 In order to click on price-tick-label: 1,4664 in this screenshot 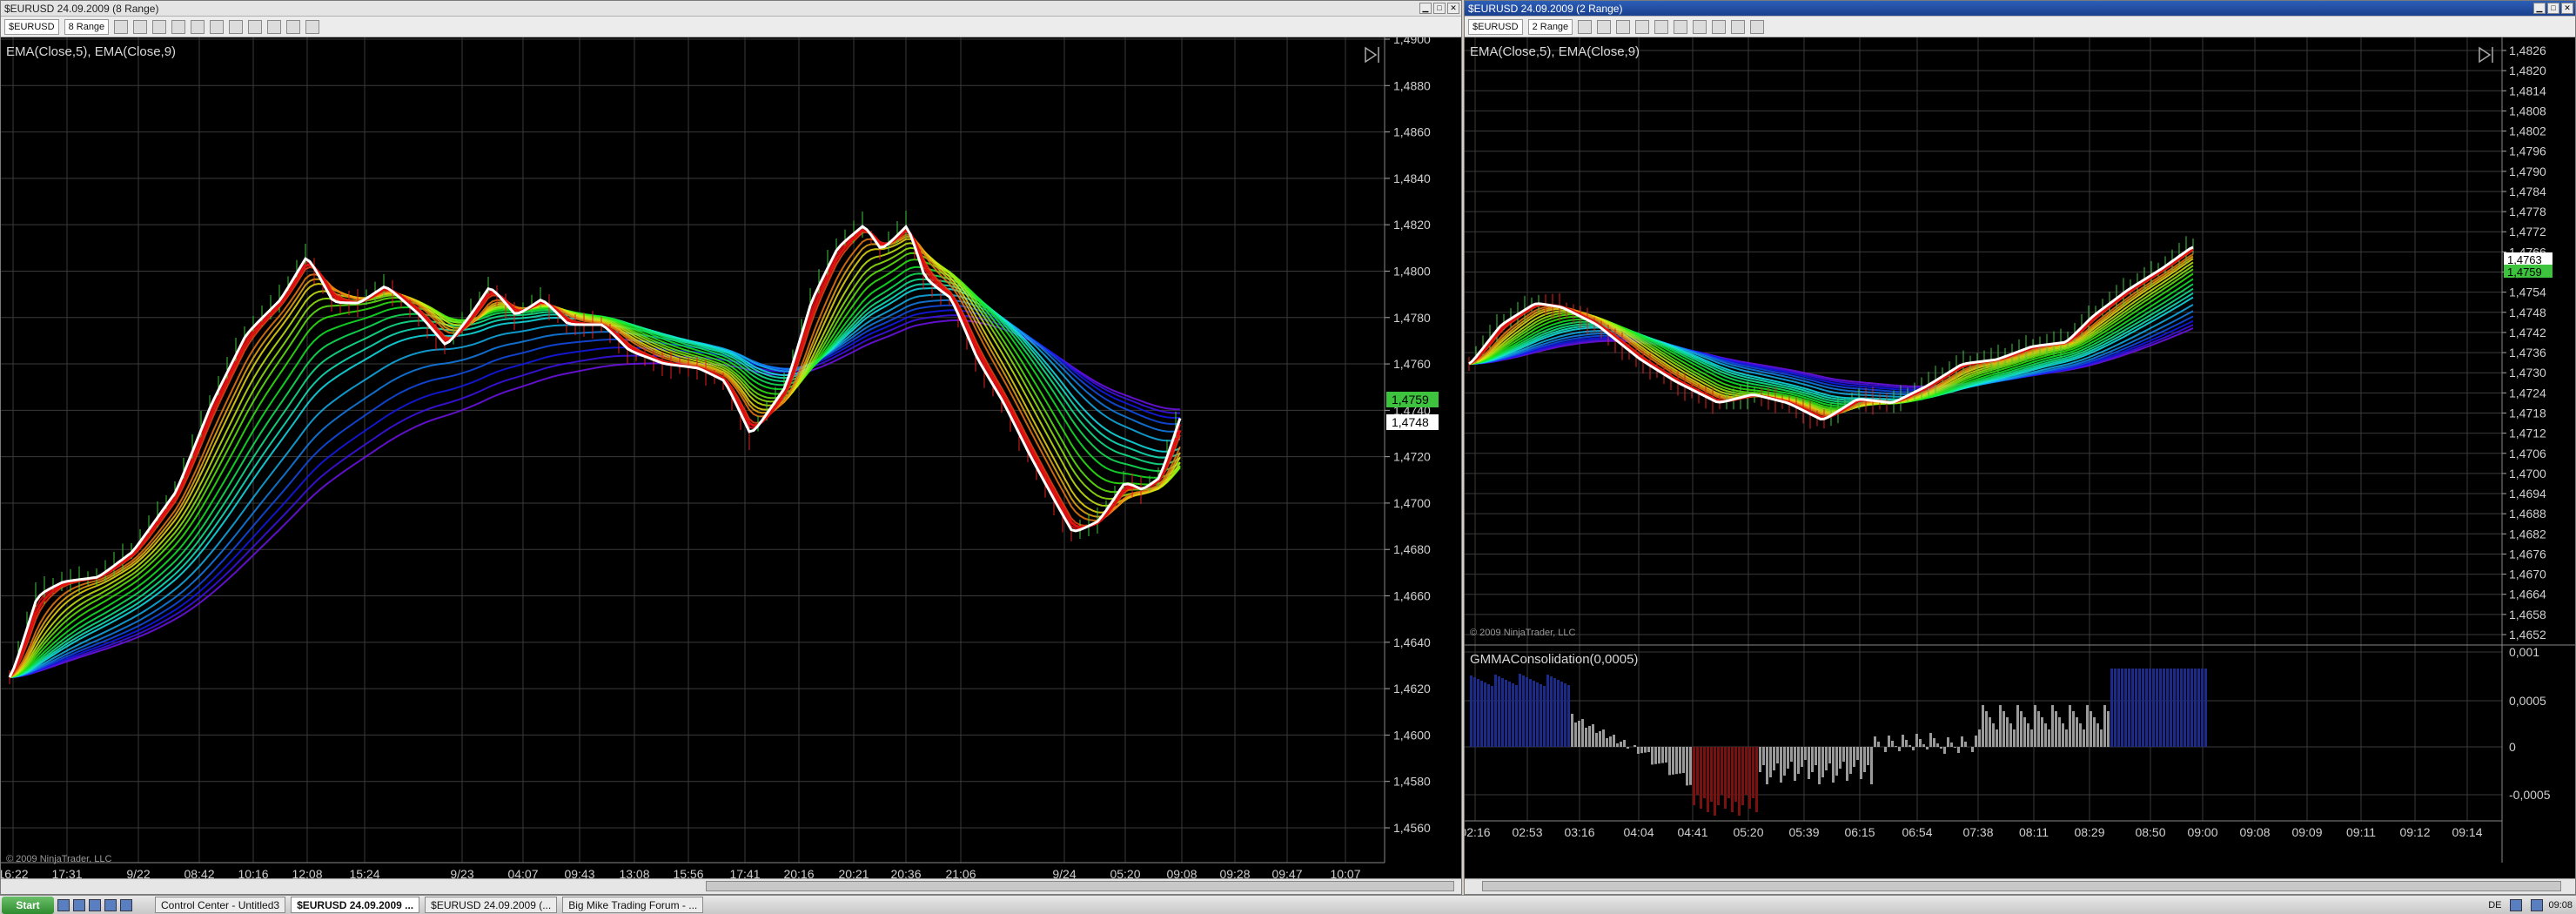, I will do `click(2527, 594)`.